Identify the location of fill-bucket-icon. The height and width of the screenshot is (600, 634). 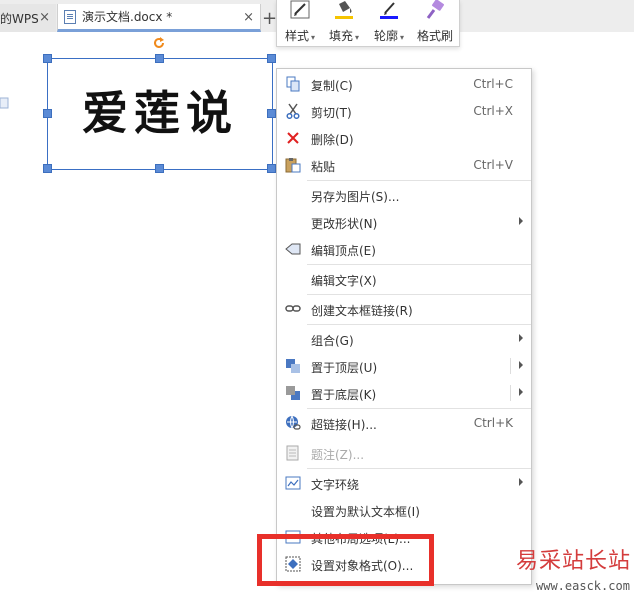
(344, 10).